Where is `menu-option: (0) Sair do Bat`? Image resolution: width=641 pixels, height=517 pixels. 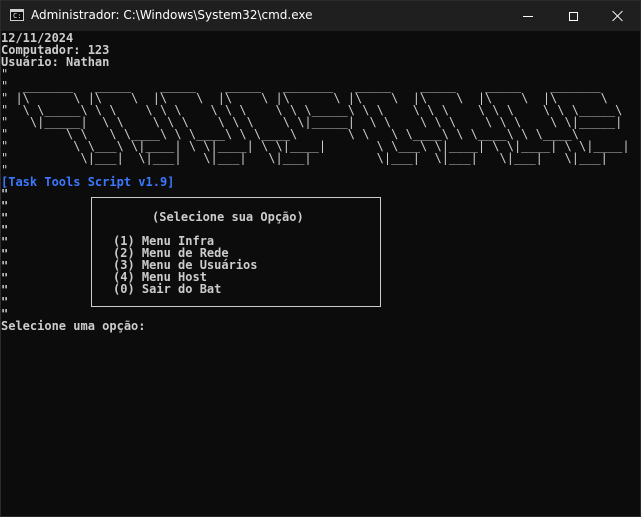 menu-option: (0) Sair do Bat is located at coordinates (167, 289).